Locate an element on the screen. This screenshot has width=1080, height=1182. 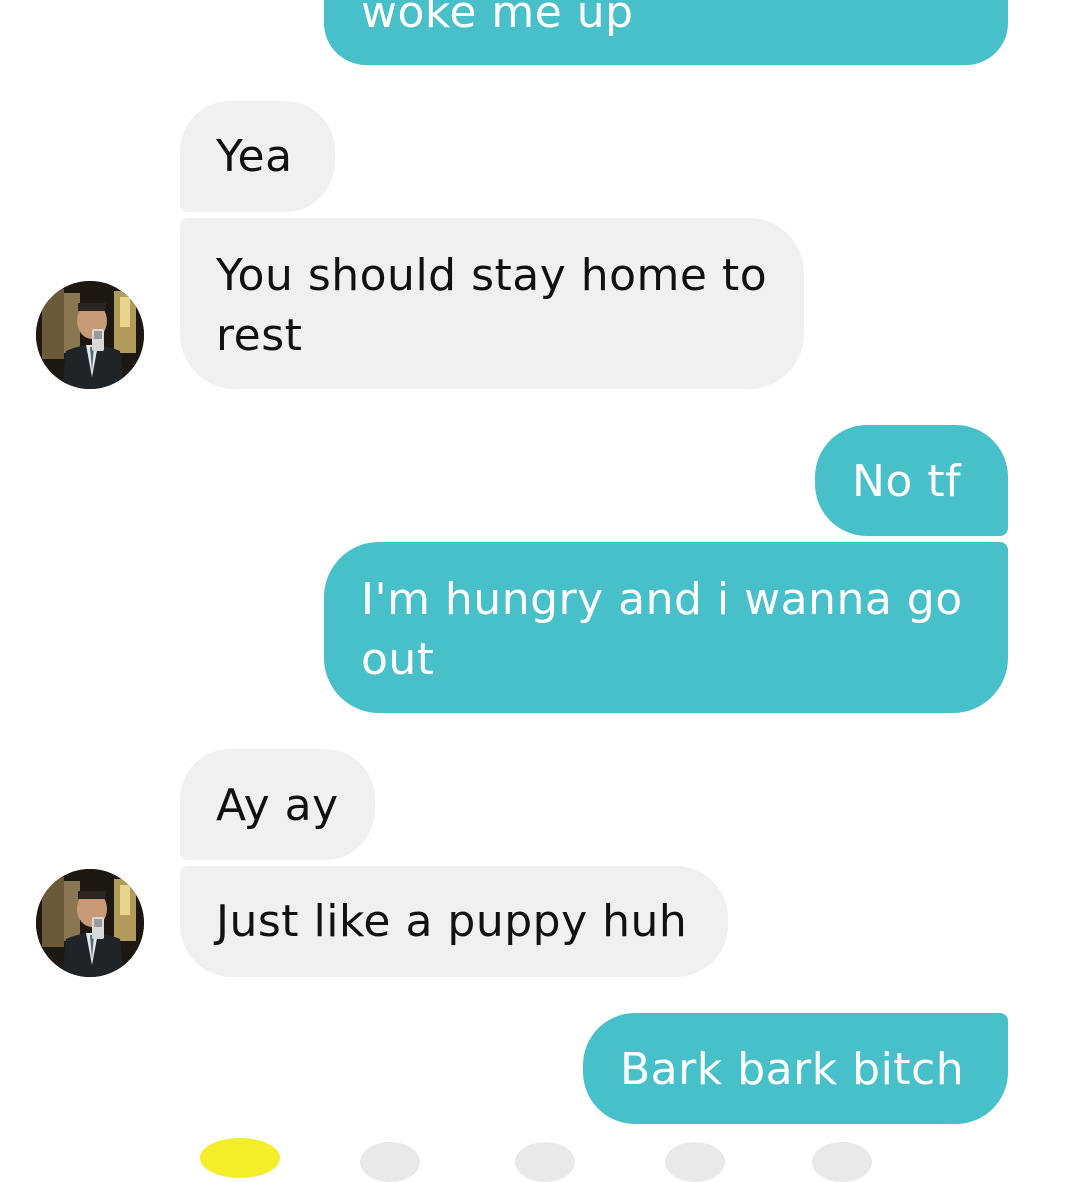
incoming-message: Just like a puppy huh is located at coordinates (454, 921).